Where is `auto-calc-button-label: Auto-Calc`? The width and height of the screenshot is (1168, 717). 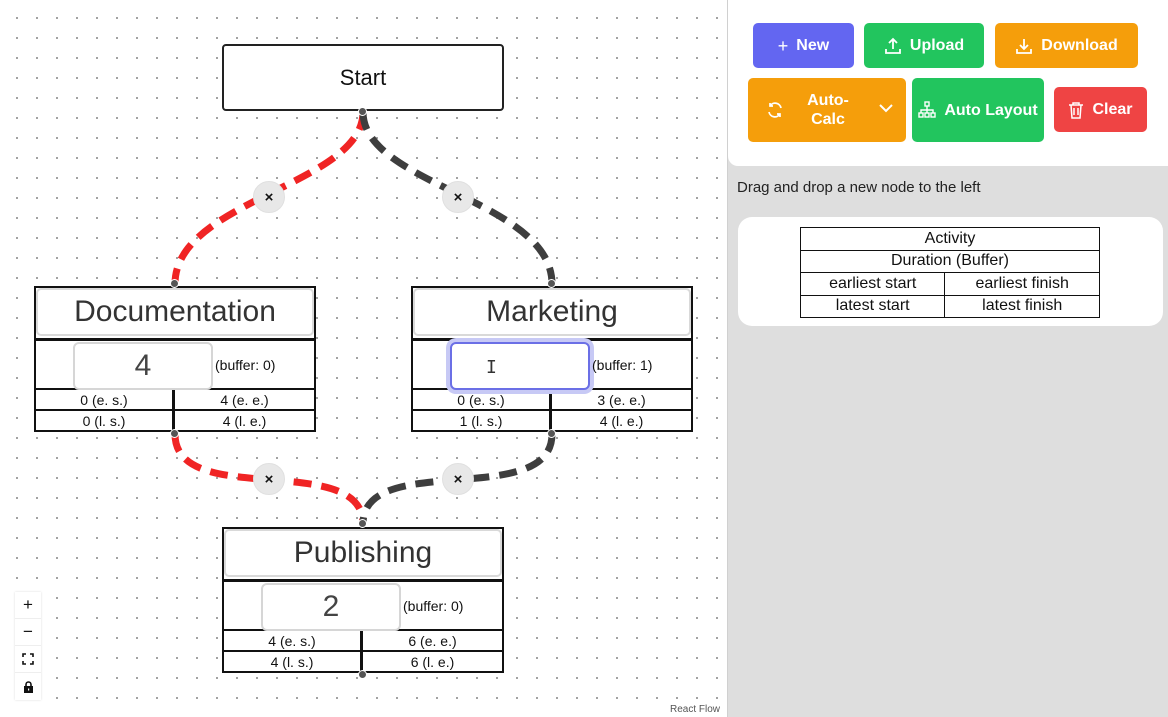 auto-calc-button-label: Auto-Calc is located at coordinates (828, 110).